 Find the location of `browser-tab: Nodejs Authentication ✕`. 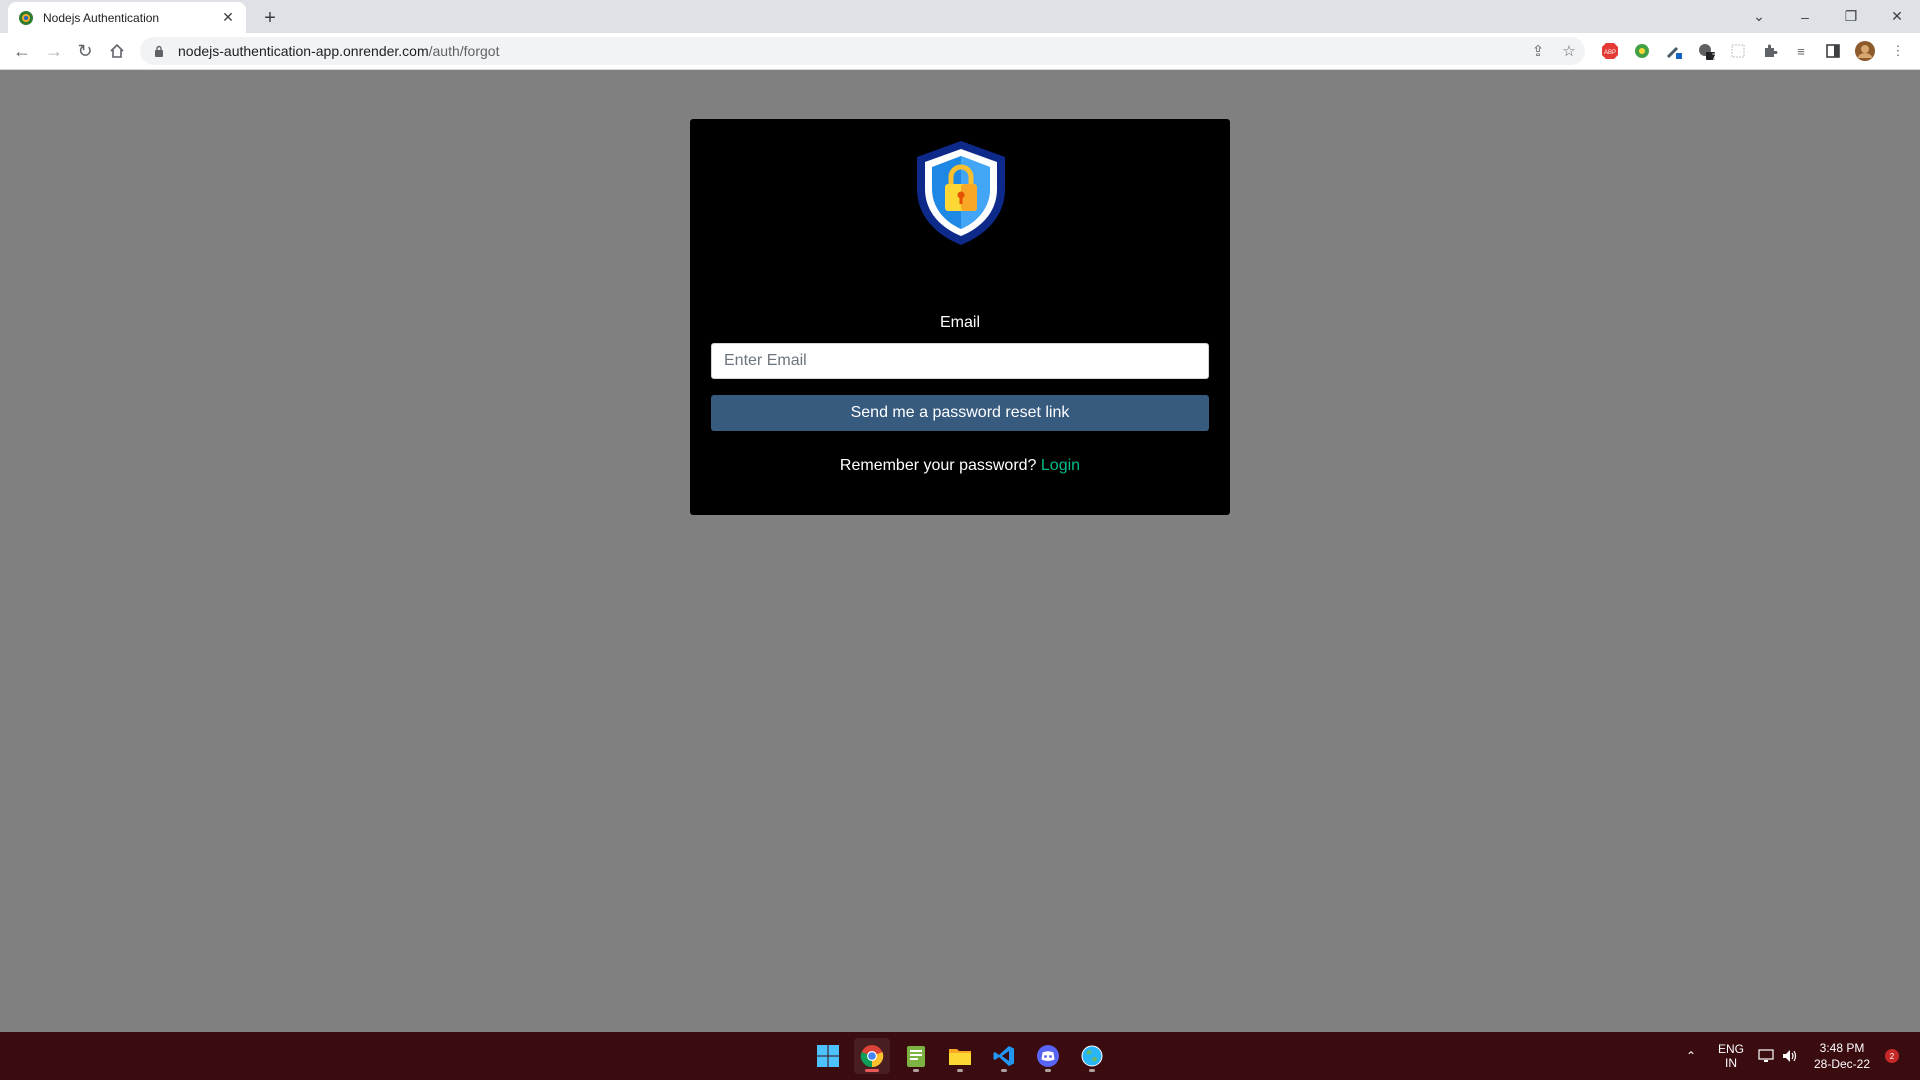

browser-tab: Nodejs Authentication ✕ is located at coordinates (127, 17).